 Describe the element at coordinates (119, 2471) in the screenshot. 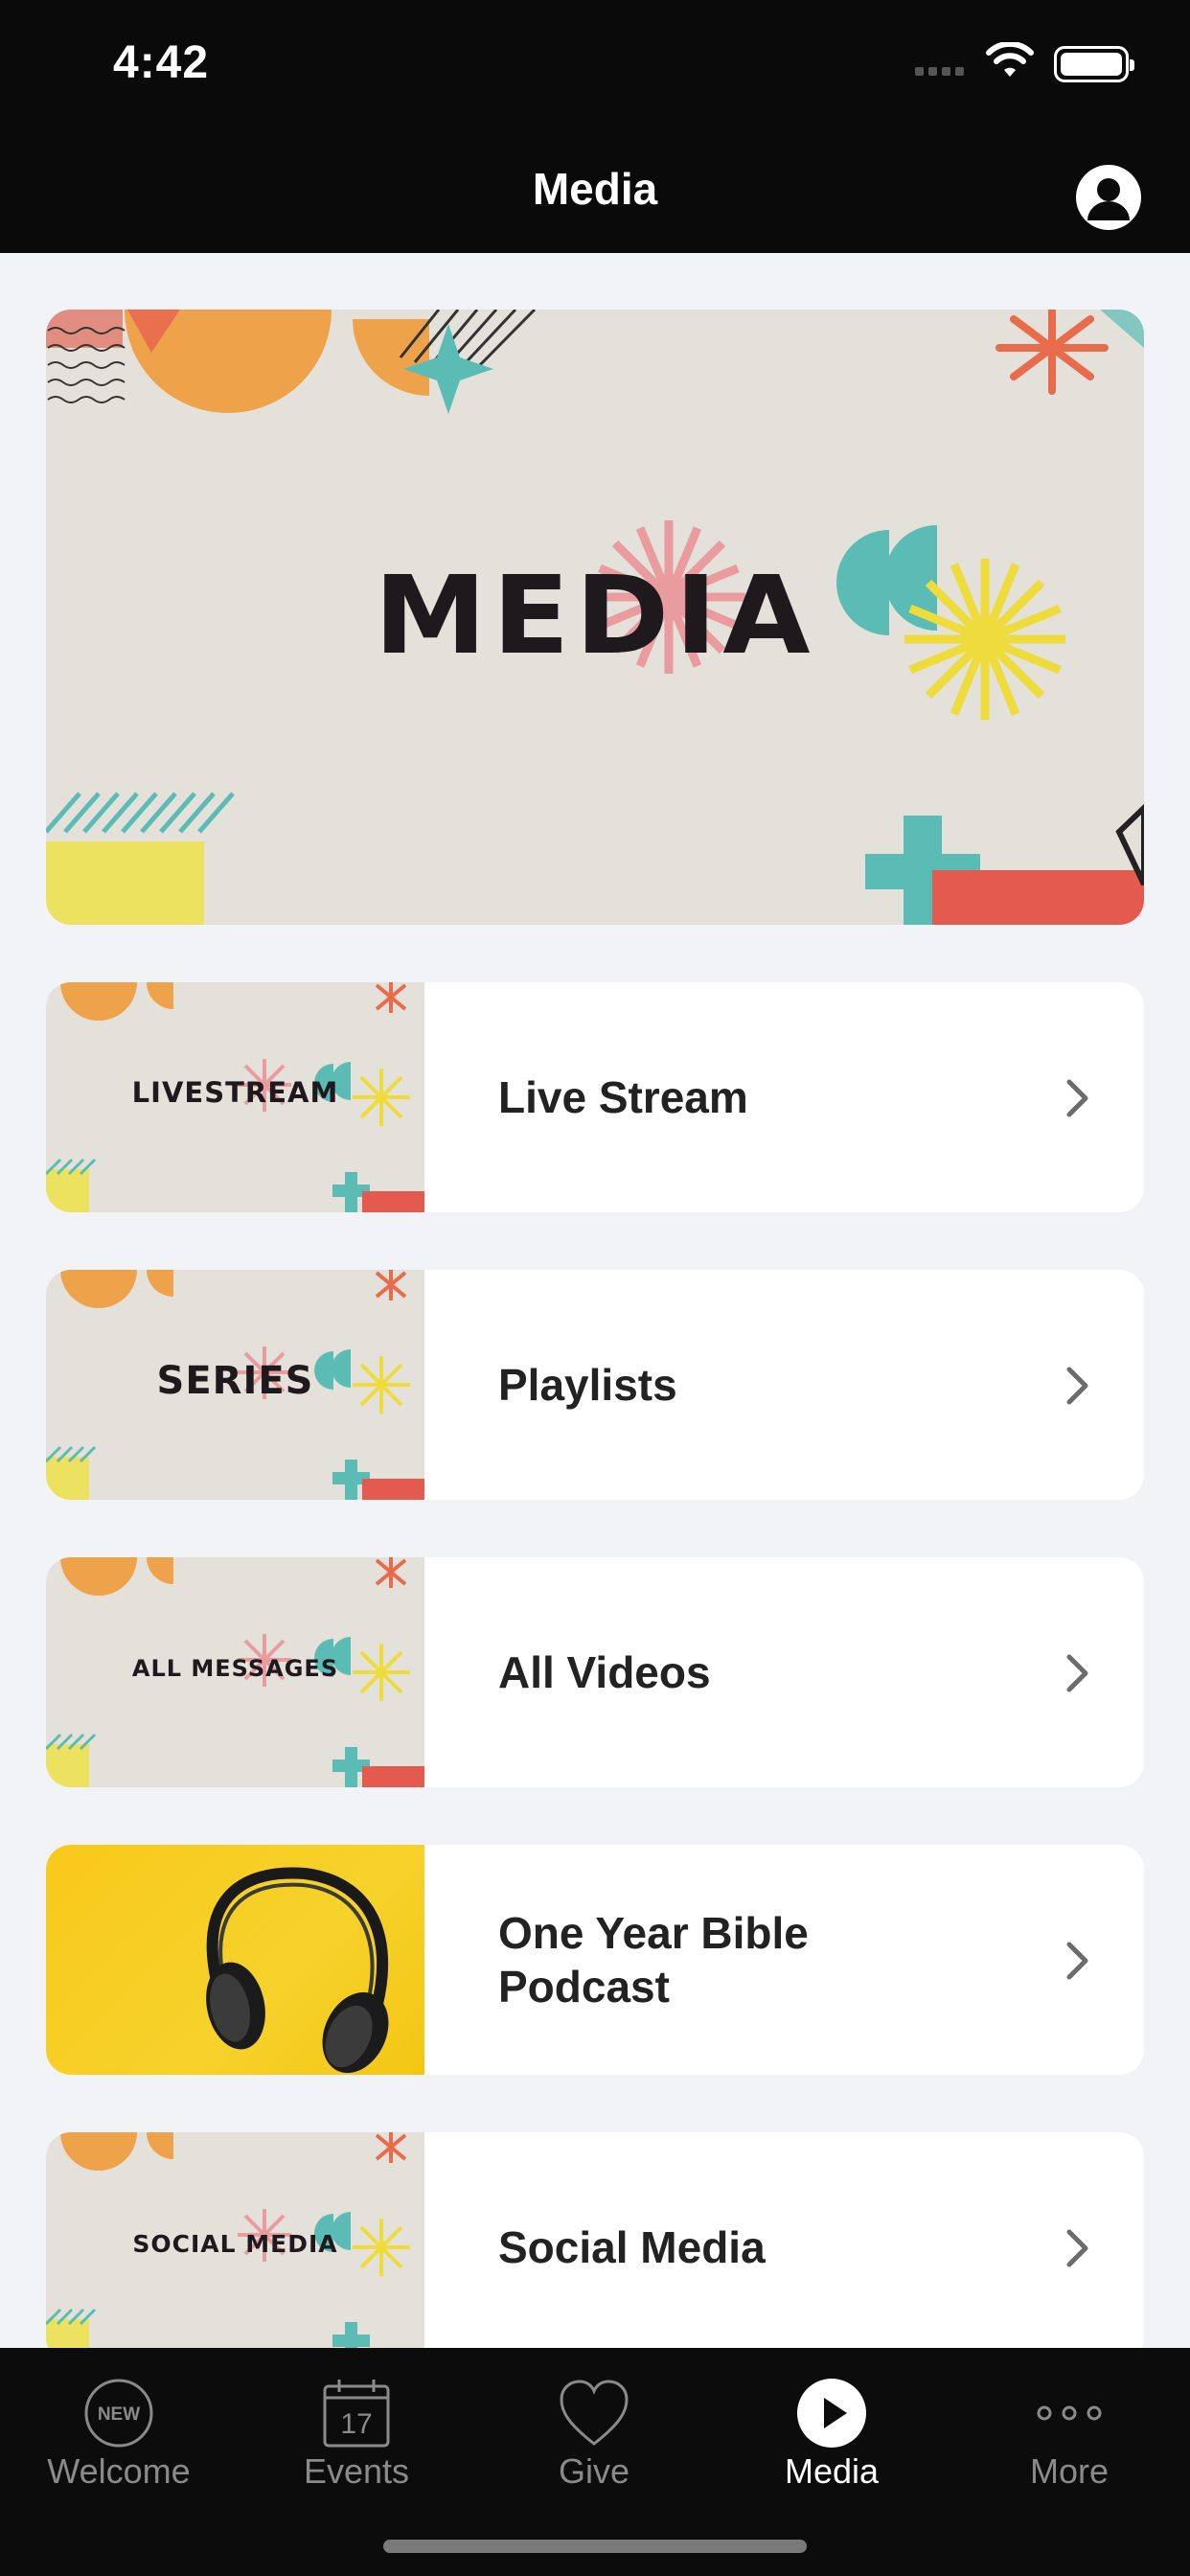

I see `tab-label: Welcome` at that location.